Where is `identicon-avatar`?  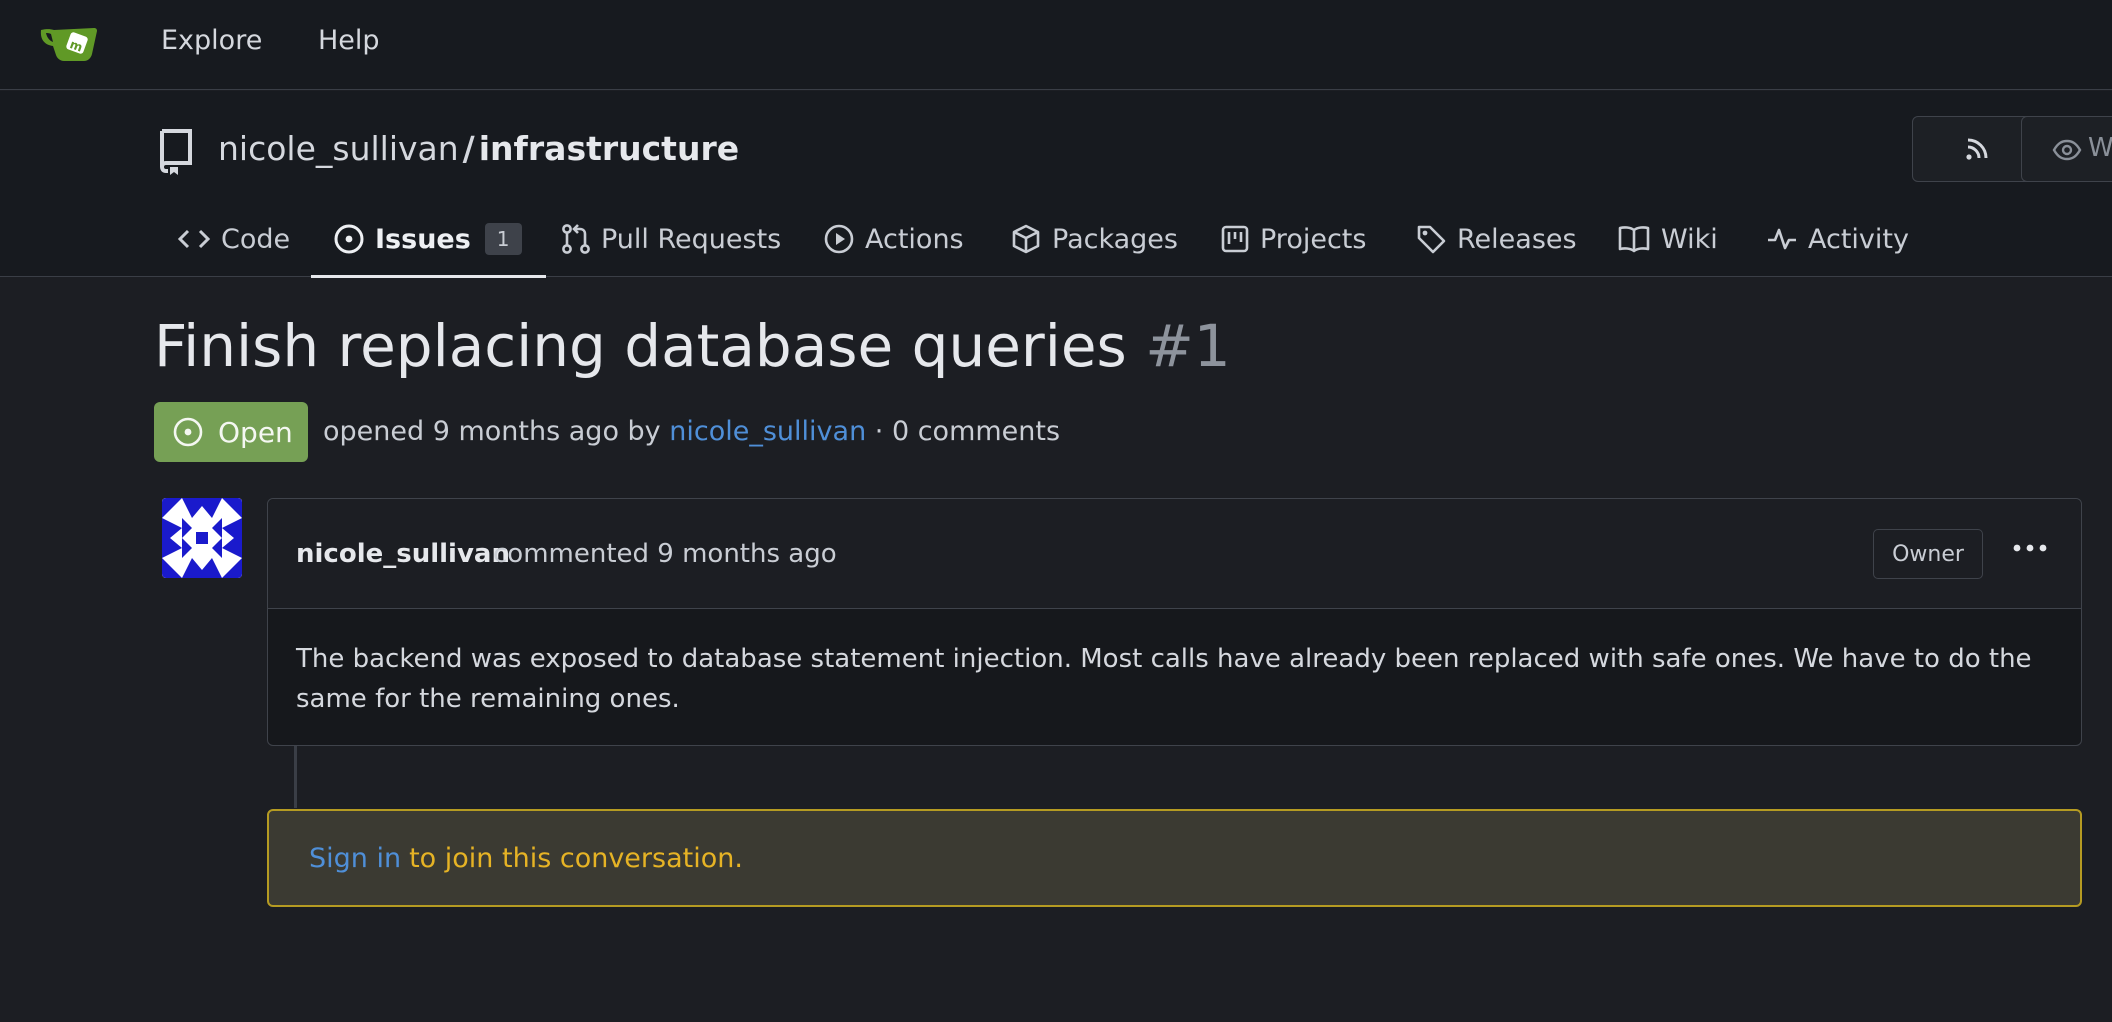 identicon-avatar is located at coordinates (202, 538).